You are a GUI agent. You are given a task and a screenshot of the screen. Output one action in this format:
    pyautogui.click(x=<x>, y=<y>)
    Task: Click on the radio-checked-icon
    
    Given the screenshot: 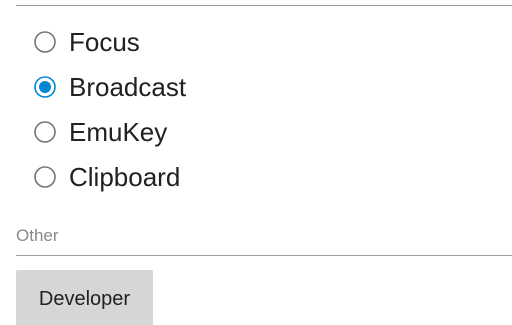 What is the action you would take?
    pyautogui.click(x=45, y=87)
    